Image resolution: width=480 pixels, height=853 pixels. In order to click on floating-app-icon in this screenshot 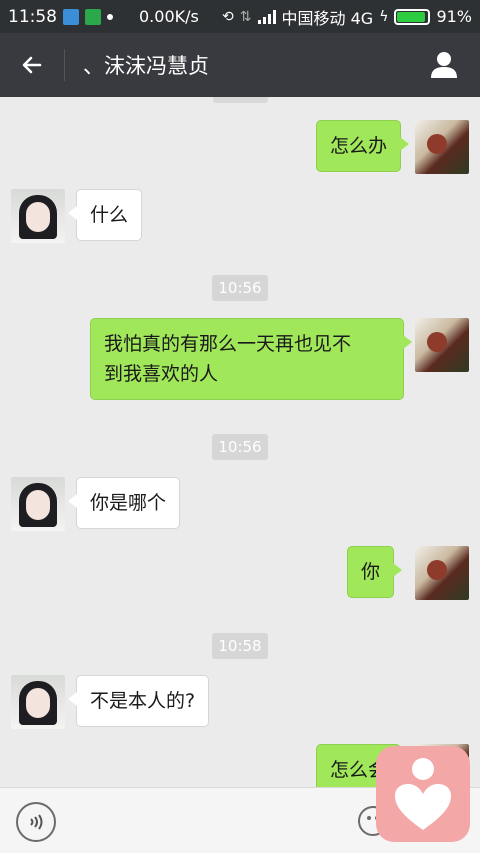, I will do `click(423, 794)`.